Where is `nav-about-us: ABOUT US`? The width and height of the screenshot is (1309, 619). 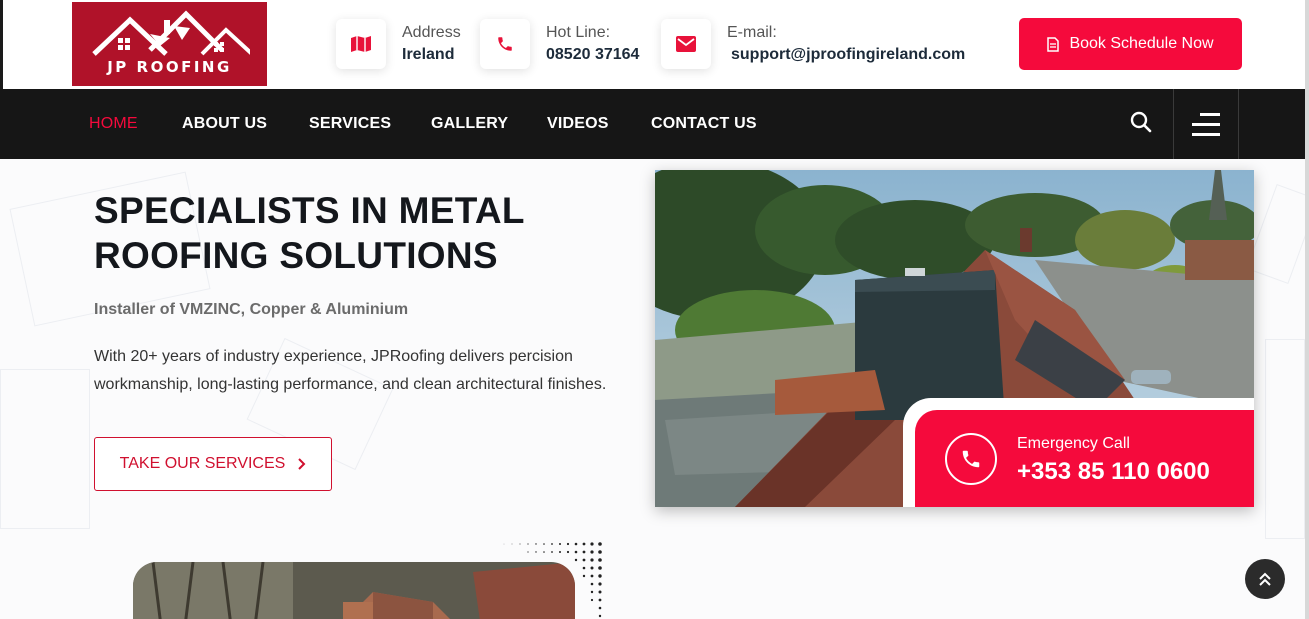 nav-about-us: ABOUT US is located at coordinates (224, 124).